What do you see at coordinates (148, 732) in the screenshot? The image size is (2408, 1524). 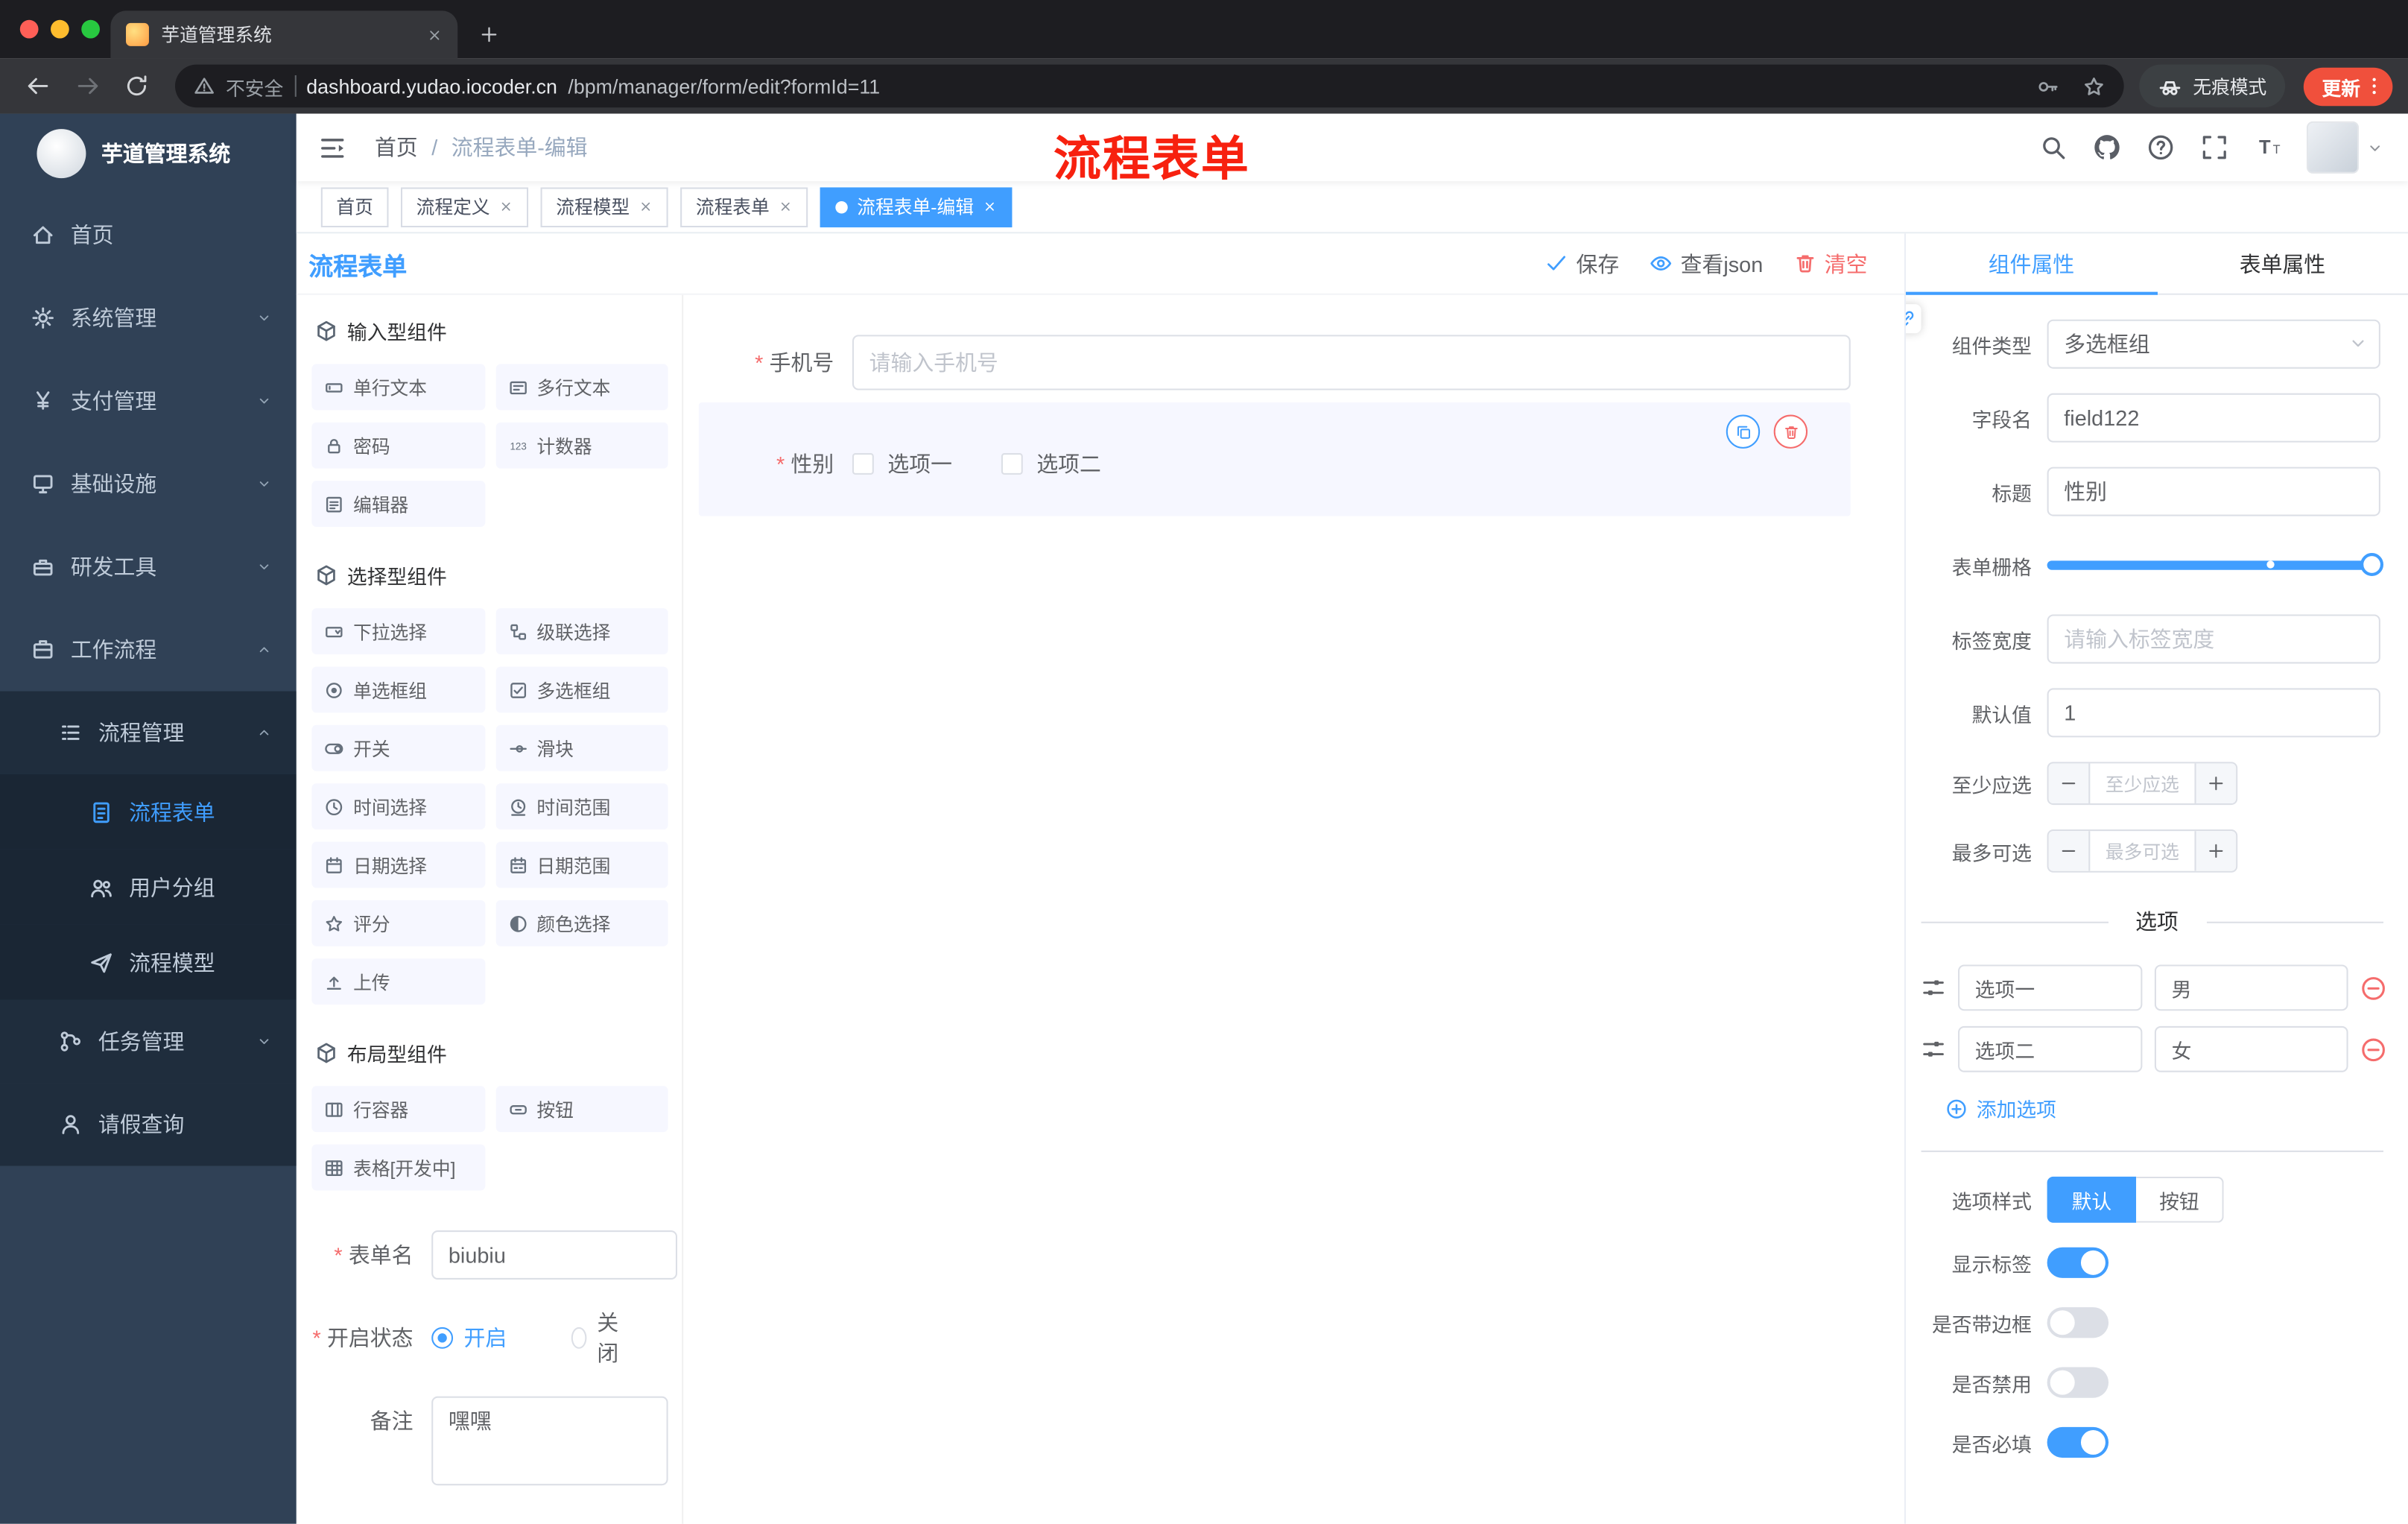 I see `sidebar-item-process-management: 流程管理` at bounding box center [148, 732].